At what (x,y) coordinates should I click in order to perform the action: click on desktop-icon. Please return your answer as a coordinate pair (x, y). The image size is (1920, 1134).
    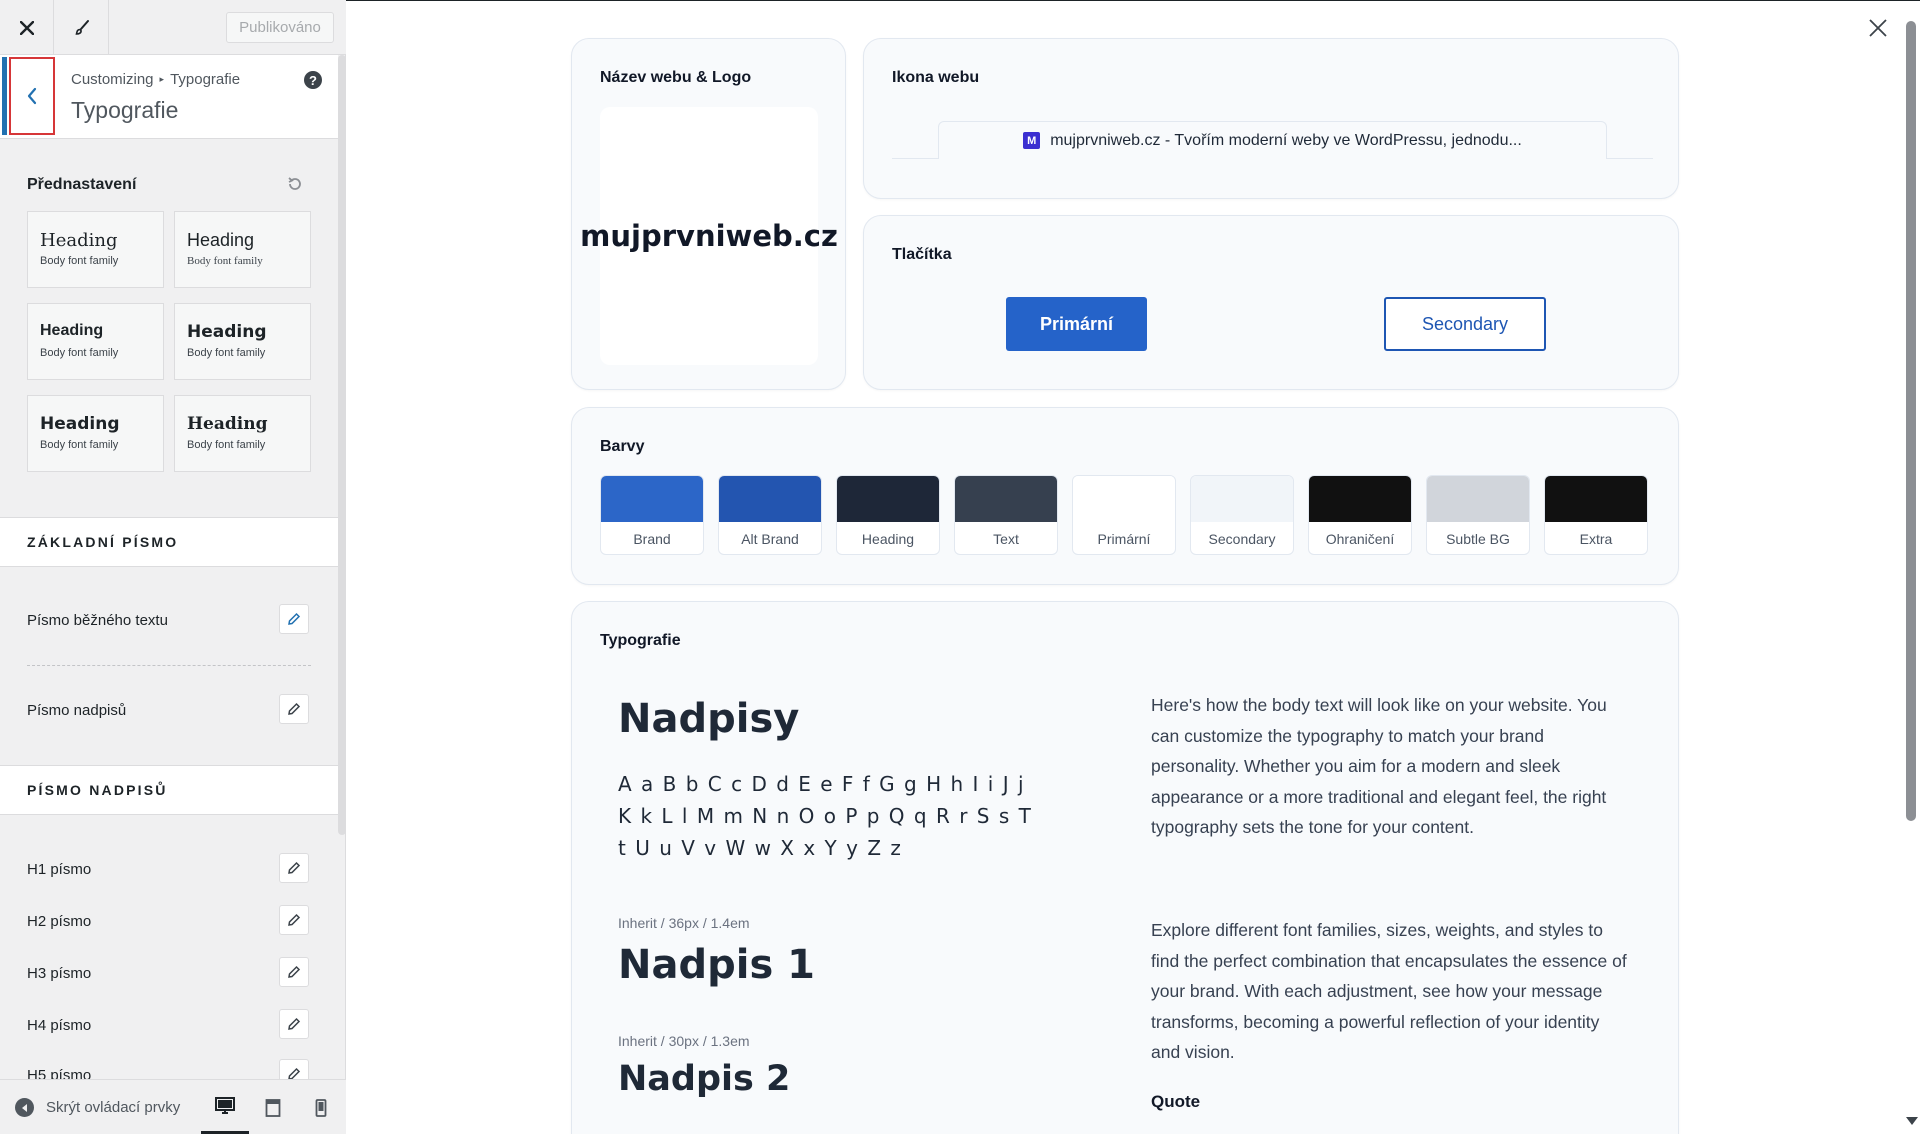
    Looking at the image, I should click on (225, 1105).